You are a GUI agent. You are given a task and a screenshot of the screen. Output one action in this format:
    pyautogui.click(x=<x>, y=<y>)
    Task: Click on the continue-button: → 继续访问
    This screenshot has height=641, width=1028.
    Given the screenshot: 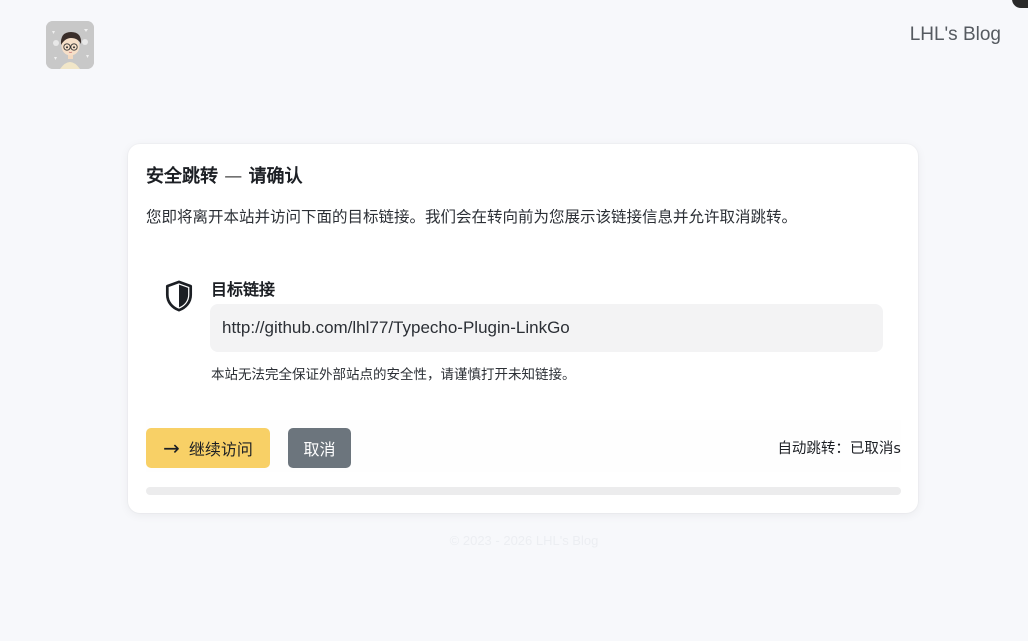 What is the action you would take?
    pyautogui.click(x=208, y=448)
    